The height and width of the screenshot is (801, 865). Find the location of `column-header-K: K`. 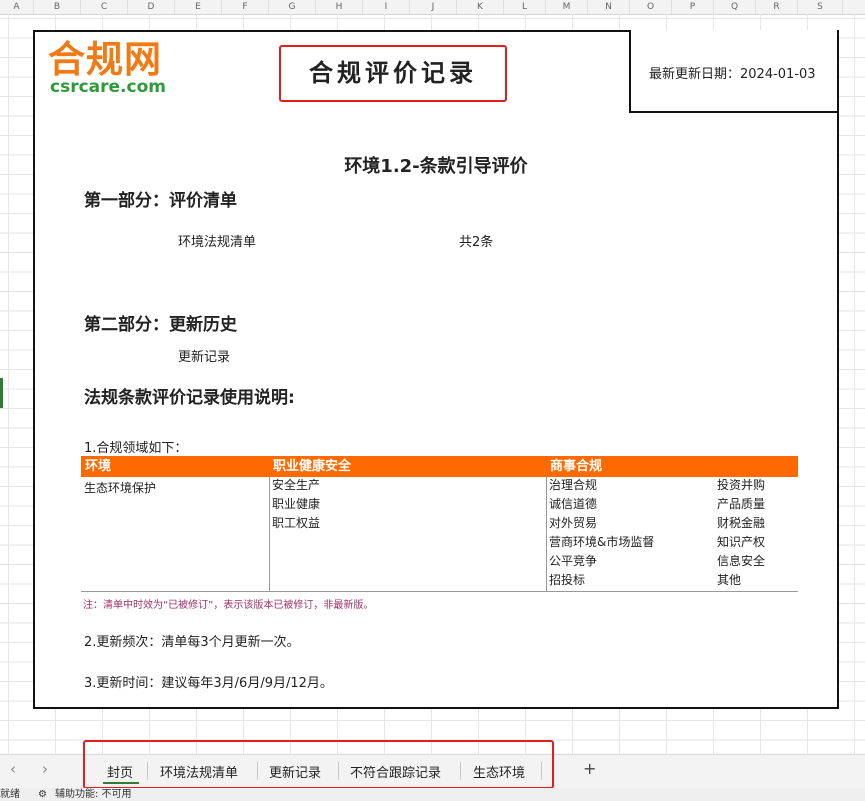

column-header-K: K is located at coordinates (480, 7).